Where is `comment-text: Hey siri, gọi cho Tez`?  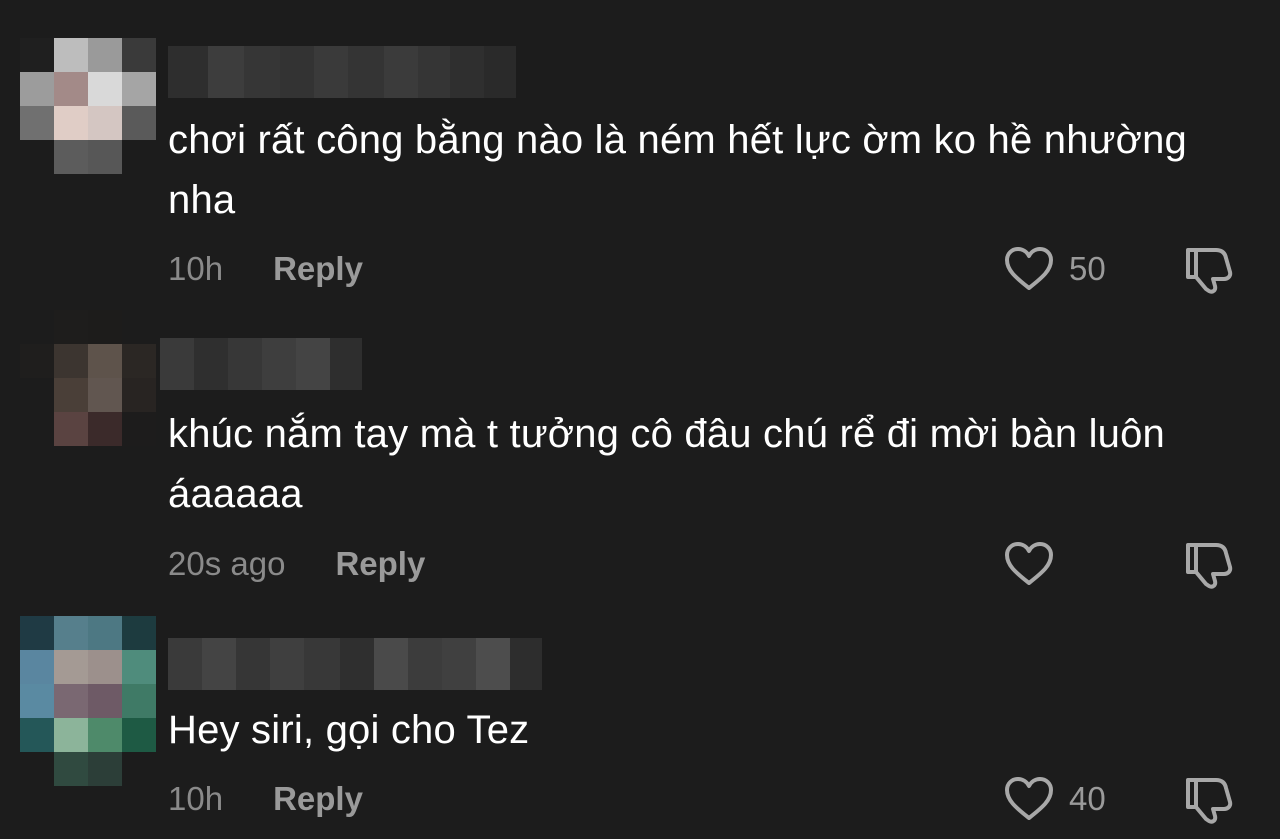 comment-text: Hey siri, gọi cho Tez is located at coordinates (349, 730).